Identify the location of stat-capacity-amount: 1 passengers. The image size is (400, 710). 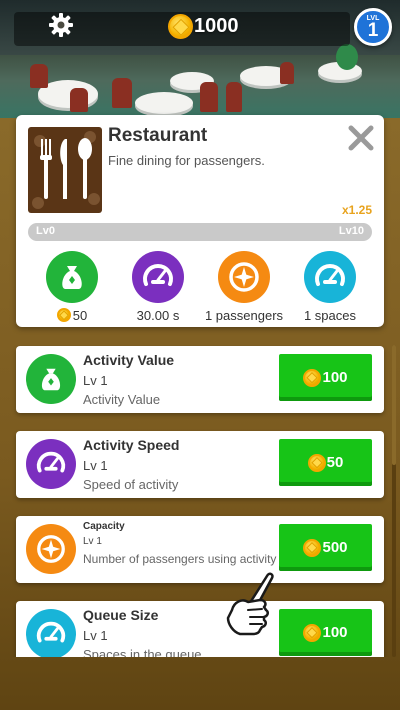
(244, 315).